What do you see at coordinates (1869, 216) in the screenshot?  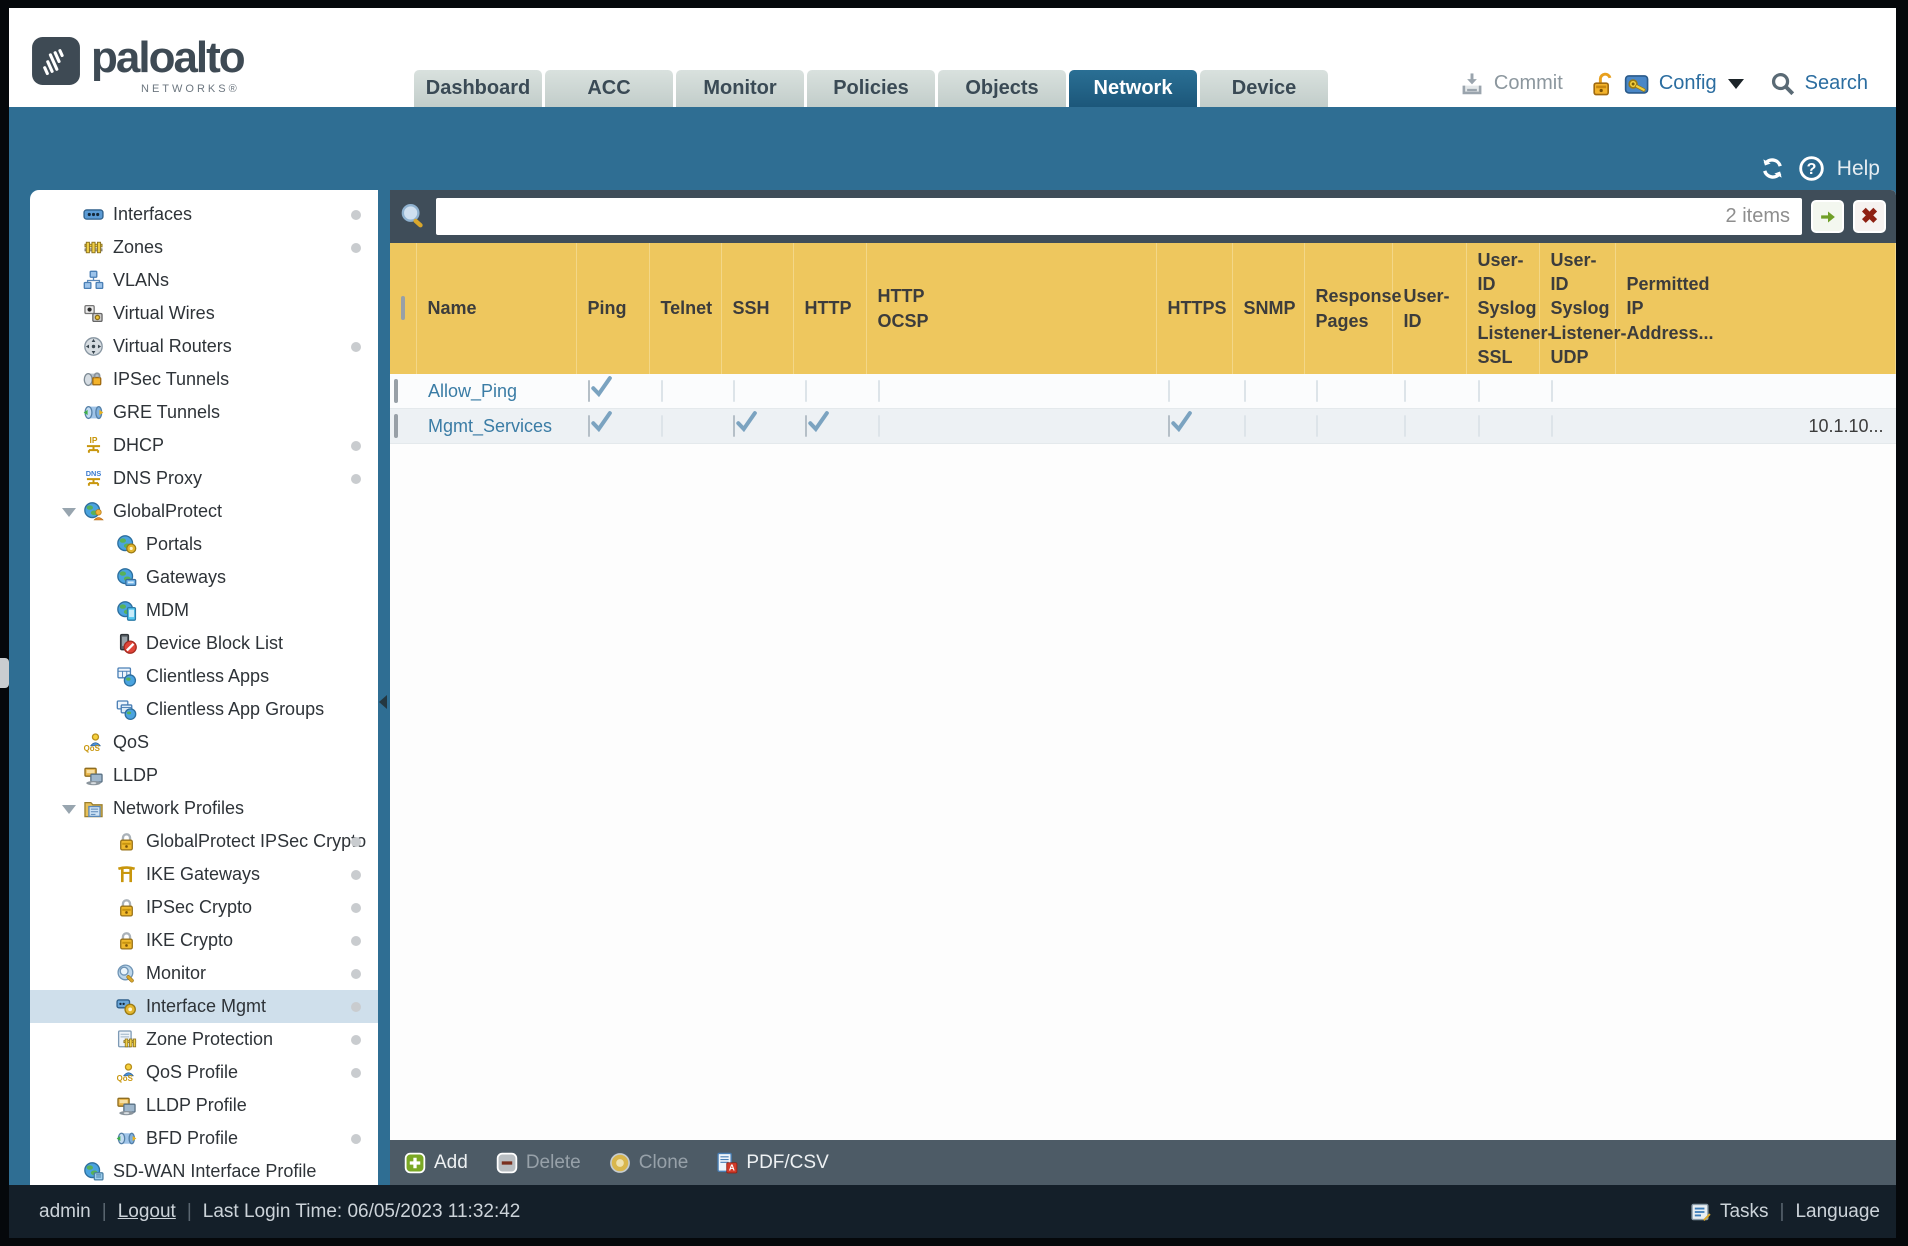 I see `clear-filter-button: ✖` at bounding box center [1869, 216].